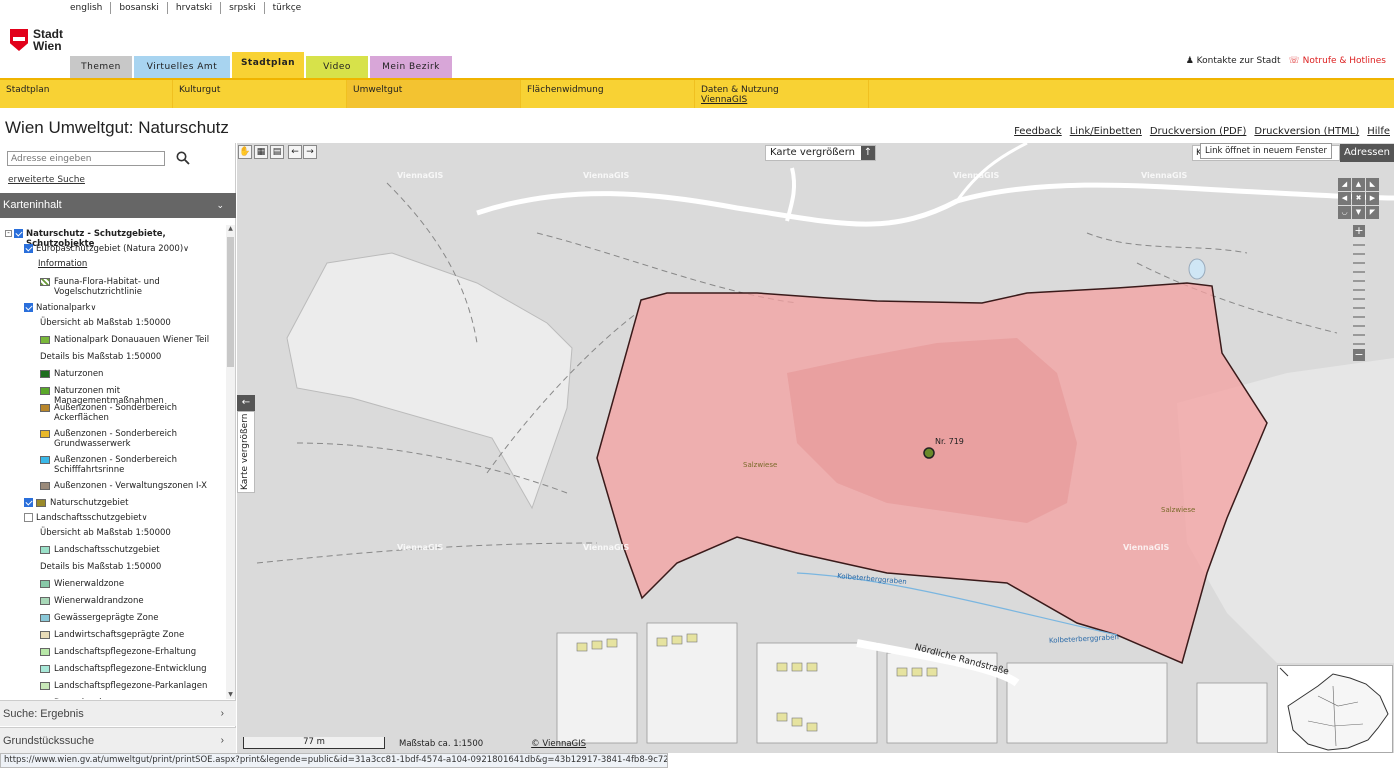 The width and height of the screenshot is (1394, 768). Describe the element at coordinates (122, 503) in the screenshot. I see `tree-row-layer: Naturschutzgebiet` at that location.